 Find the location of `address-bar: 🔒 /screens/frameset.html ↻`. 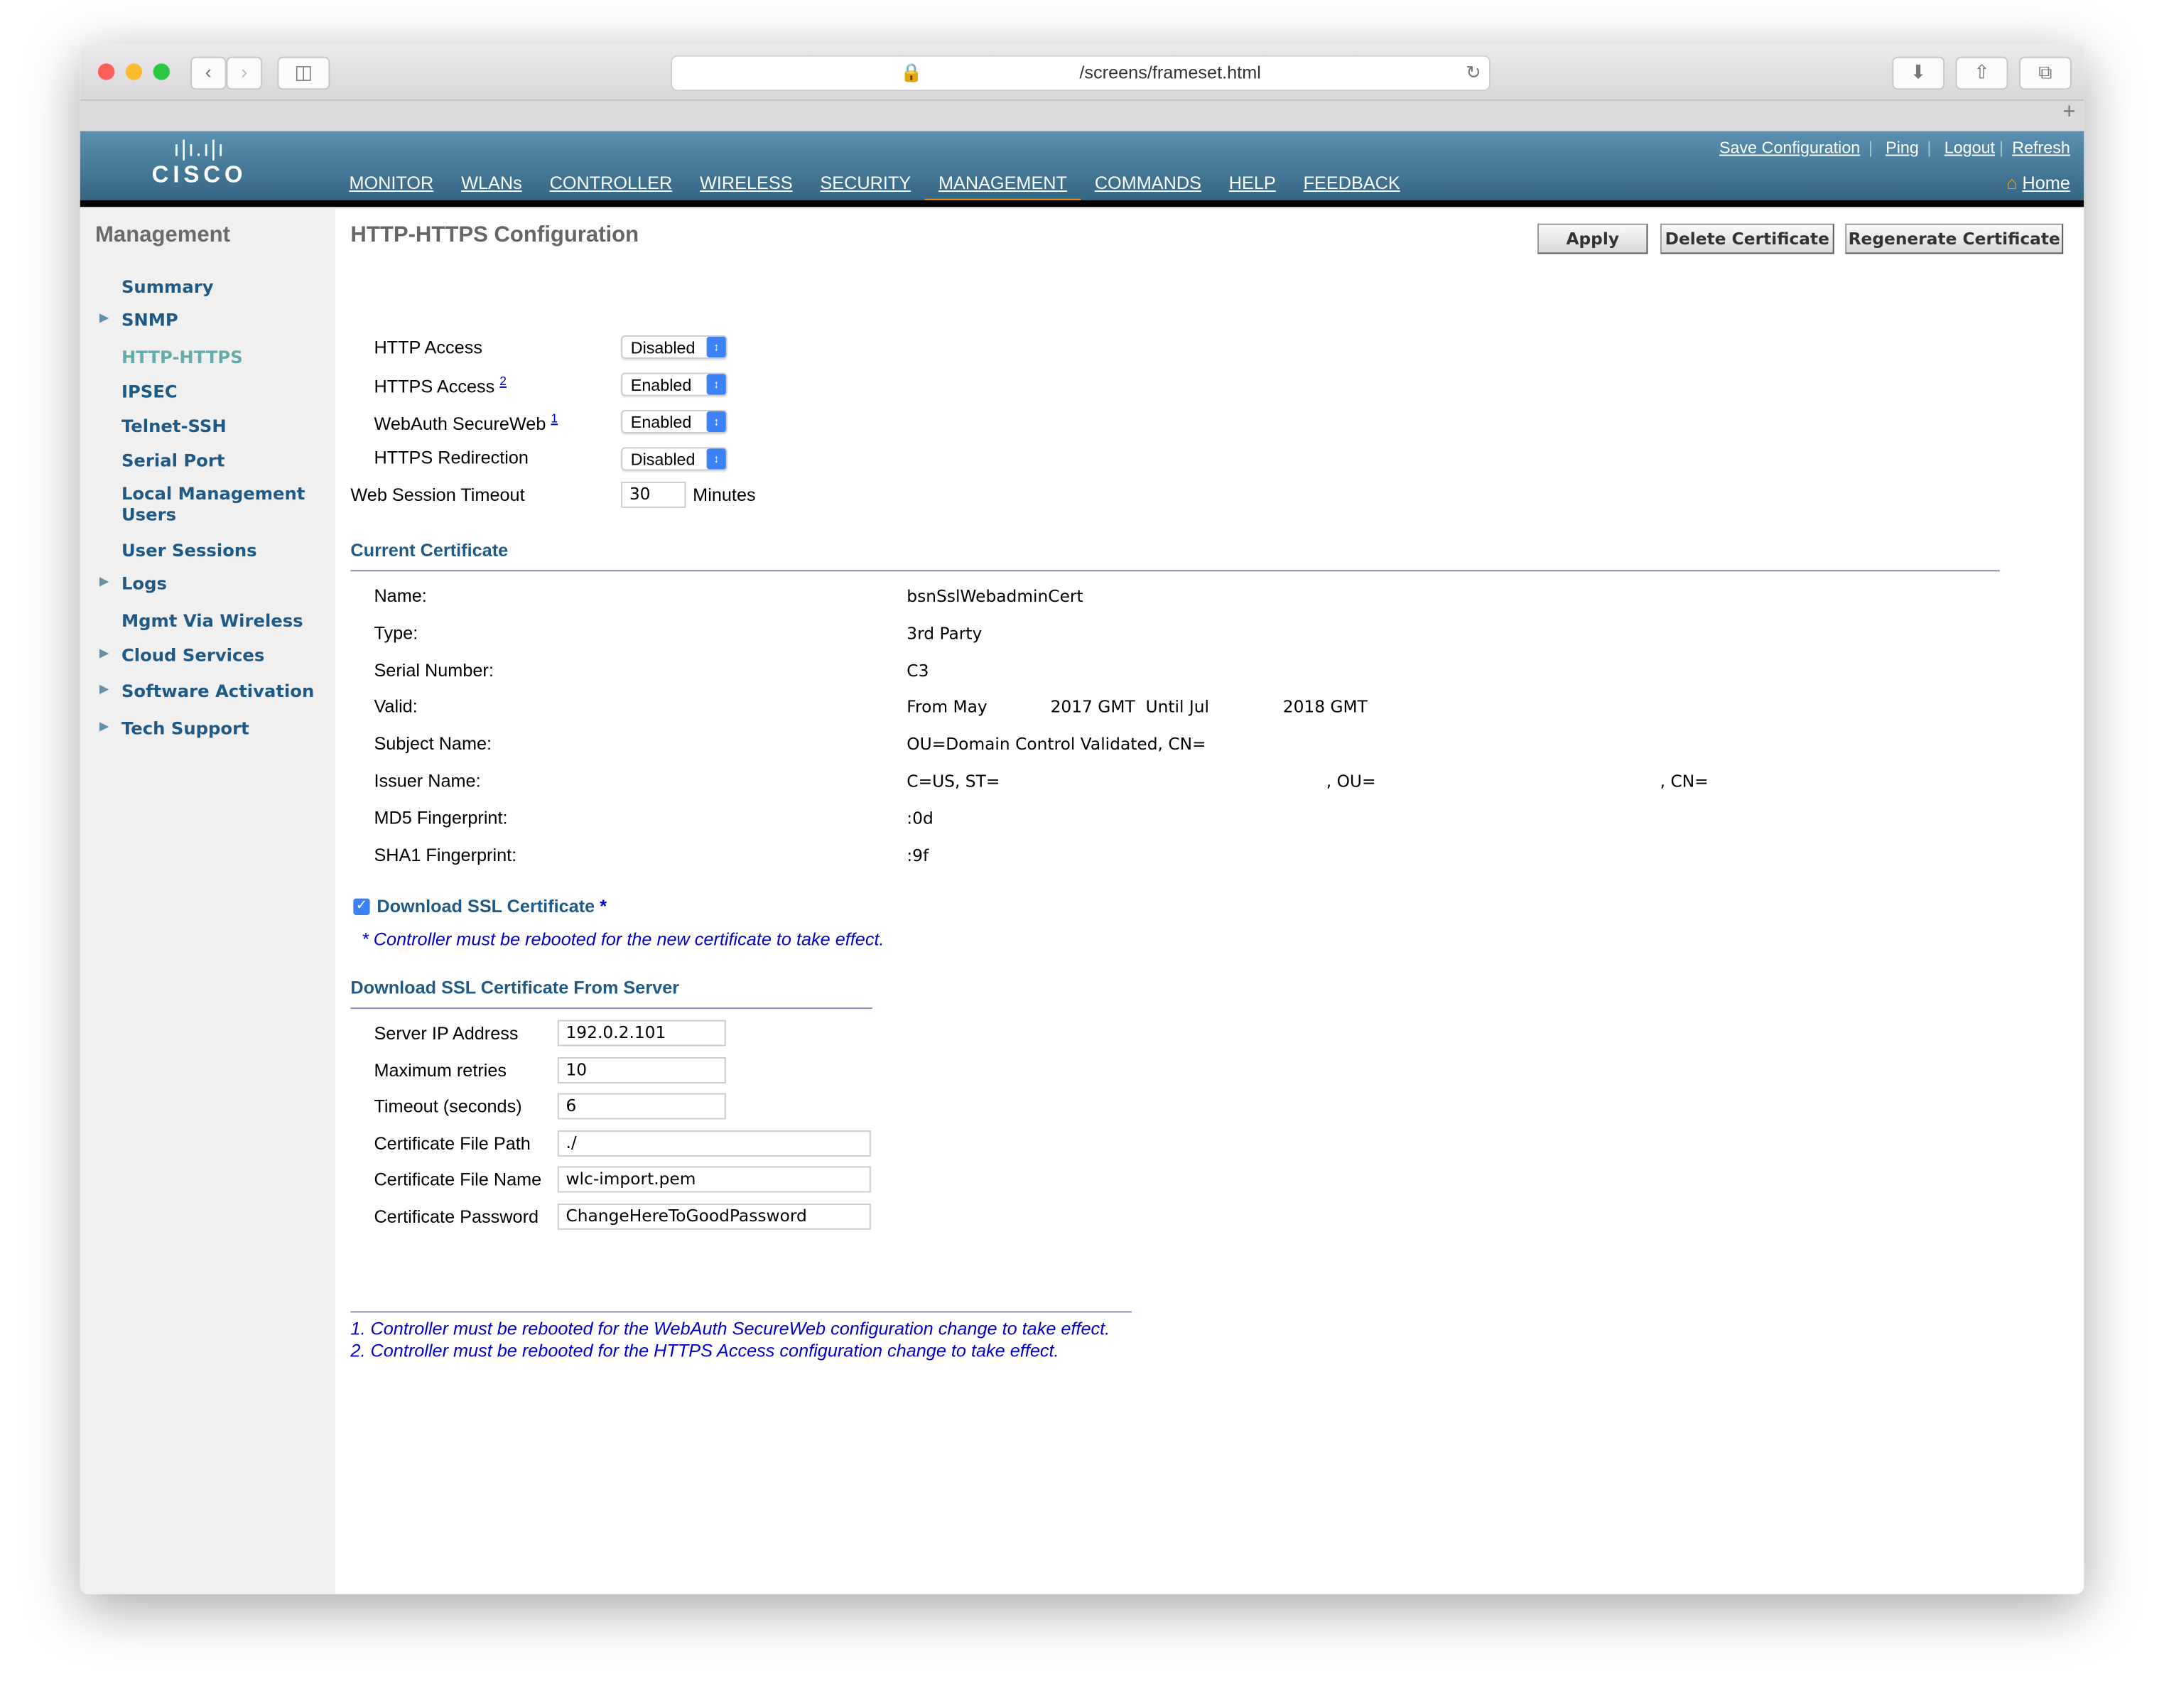

address-bar: 🔒 /screens/frameset.html ↻ is located at coordinates (1081, 73).